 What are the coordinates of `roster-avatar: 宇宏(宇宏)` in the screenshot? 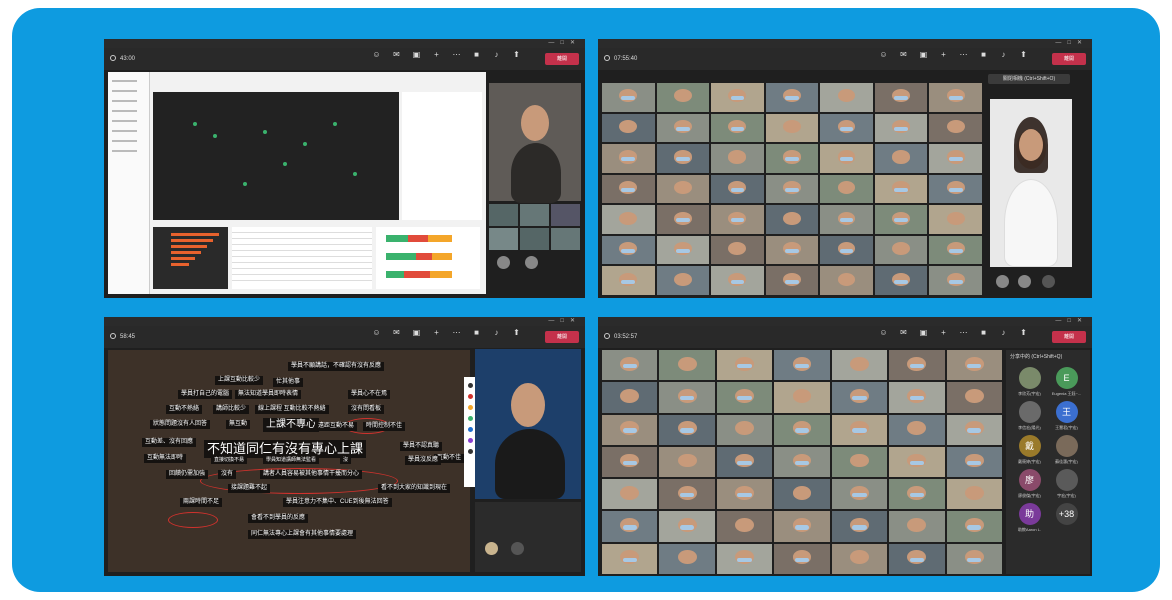 It's located at (1066, 484).